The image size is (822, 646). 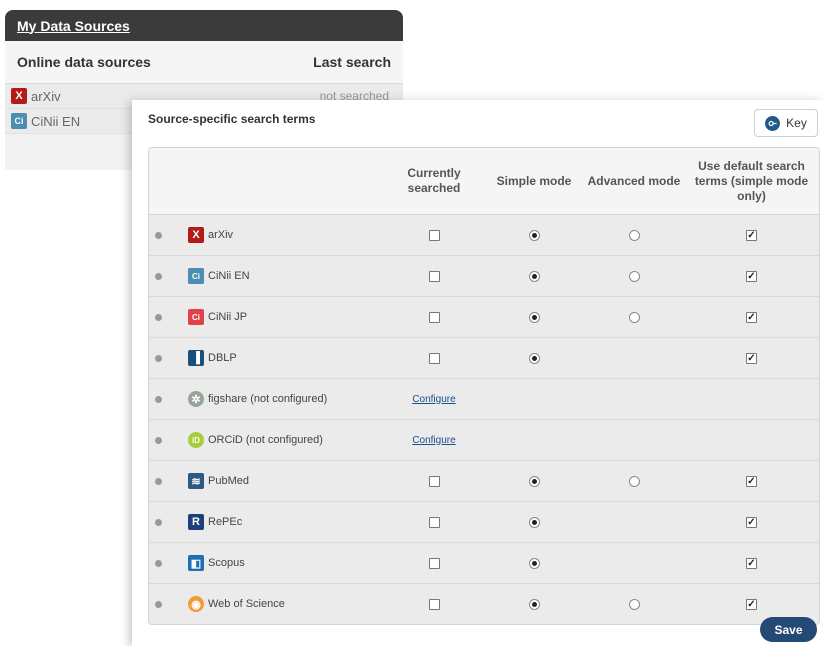 What do you see at coordinates (73, 26) in the screenshot?
I see `my-data-sources-link: My Data Sources` at bounding box center [73, 26].